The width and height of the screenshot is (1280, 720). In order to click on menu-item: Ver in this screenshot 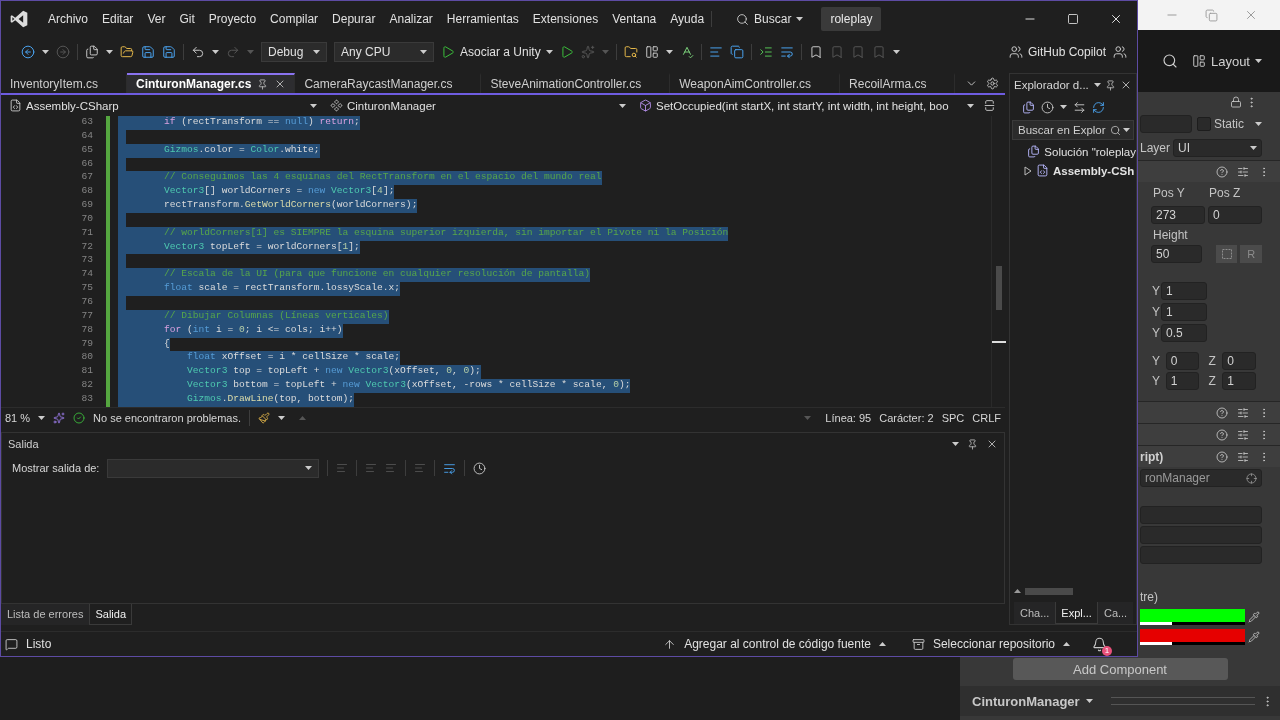, I will do `click(156, 19)`.